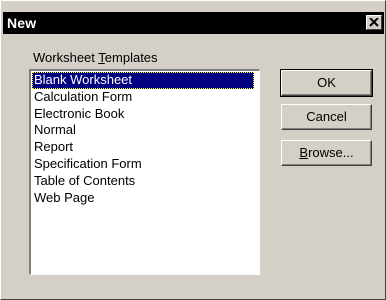  I want to click on ok-button: OK, so click(326, 83).